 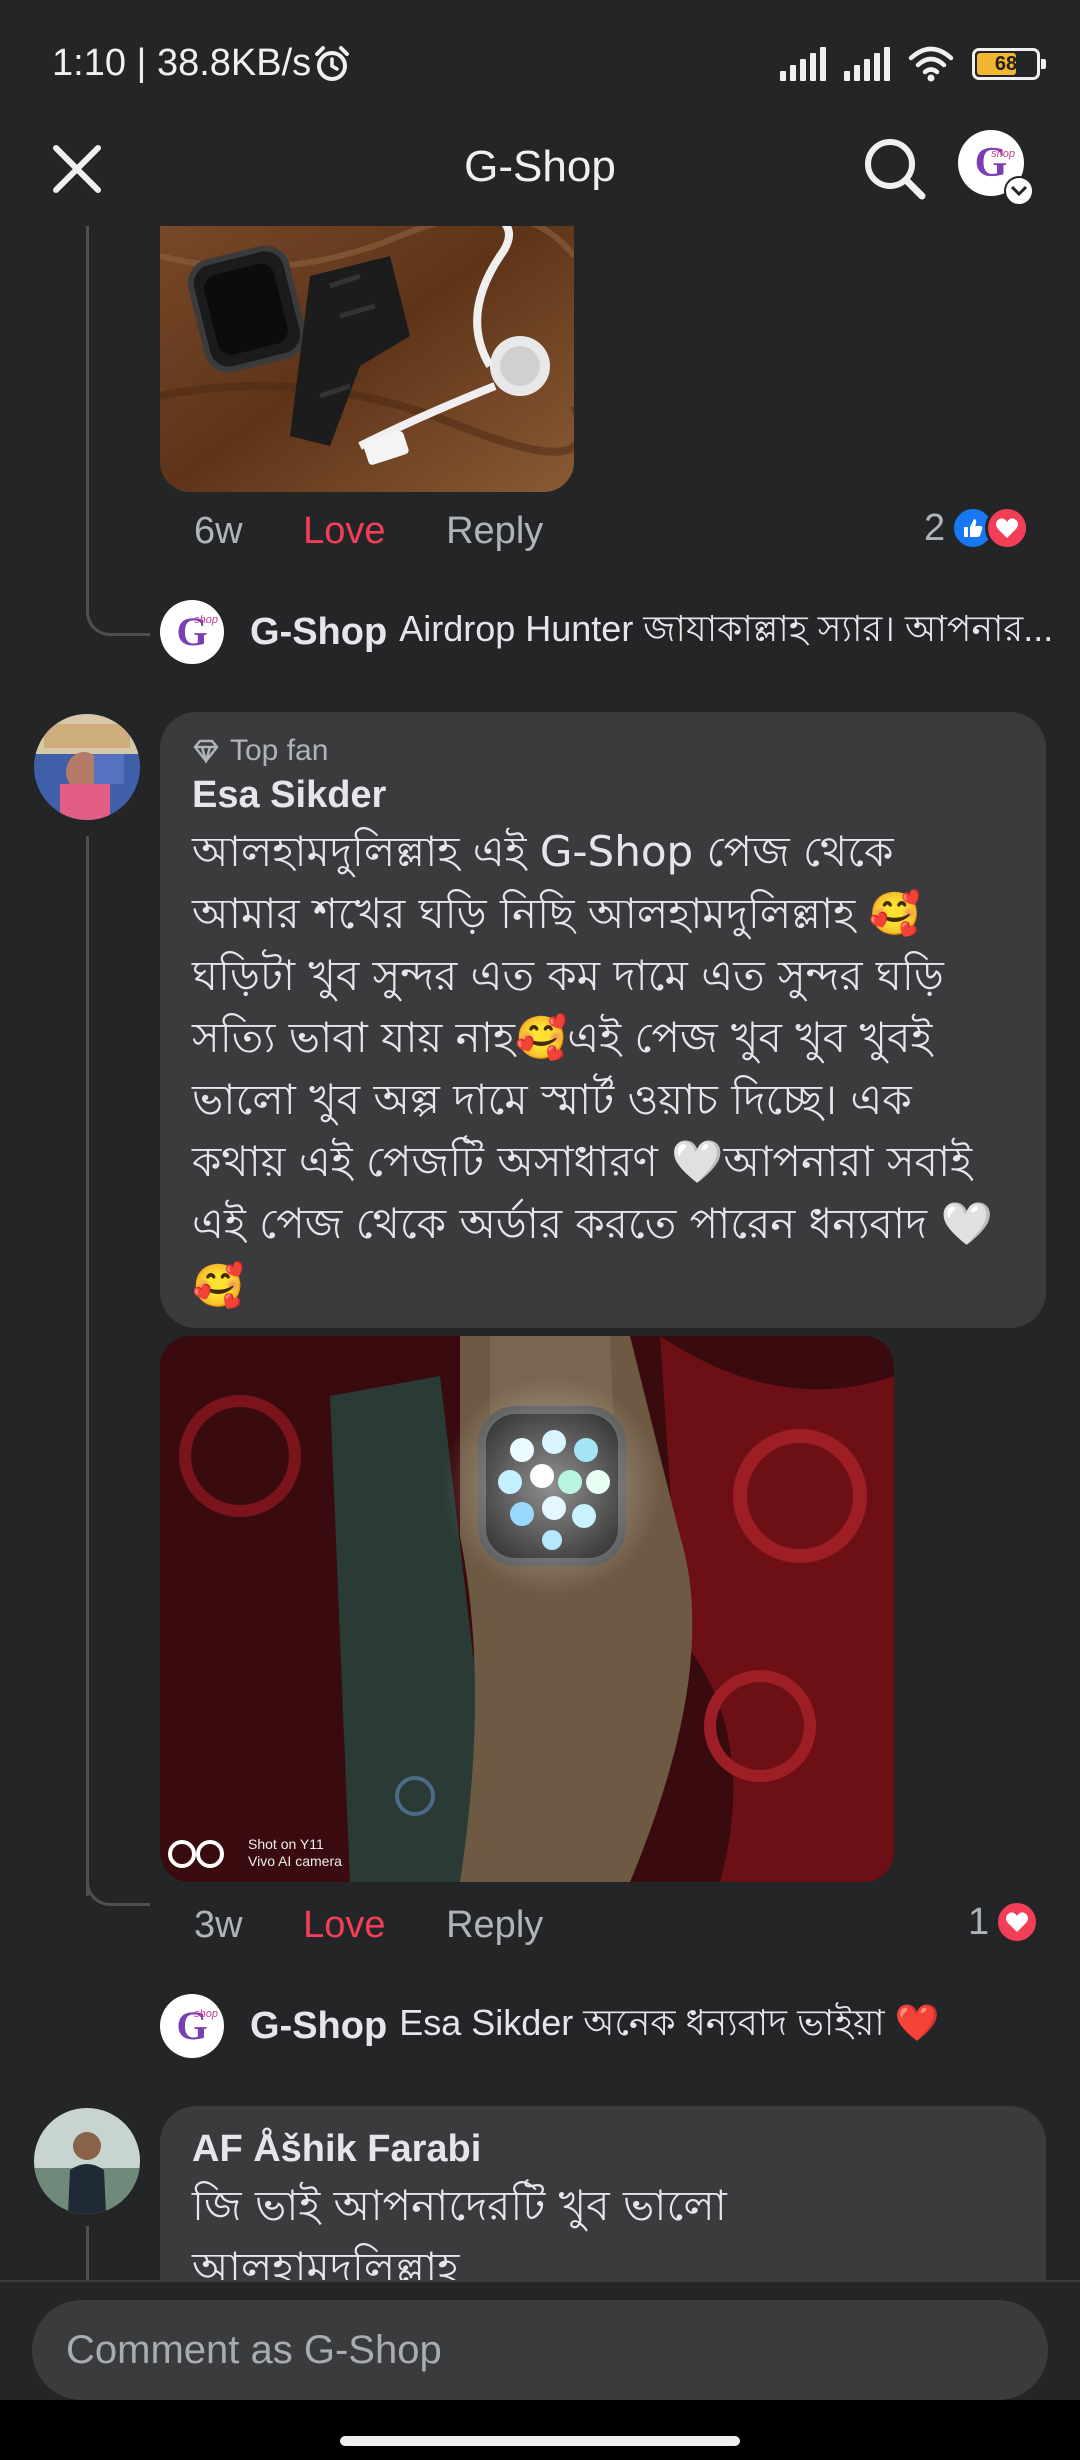 I want to click on comment-age: 3w, so click(x=218, y=1925).